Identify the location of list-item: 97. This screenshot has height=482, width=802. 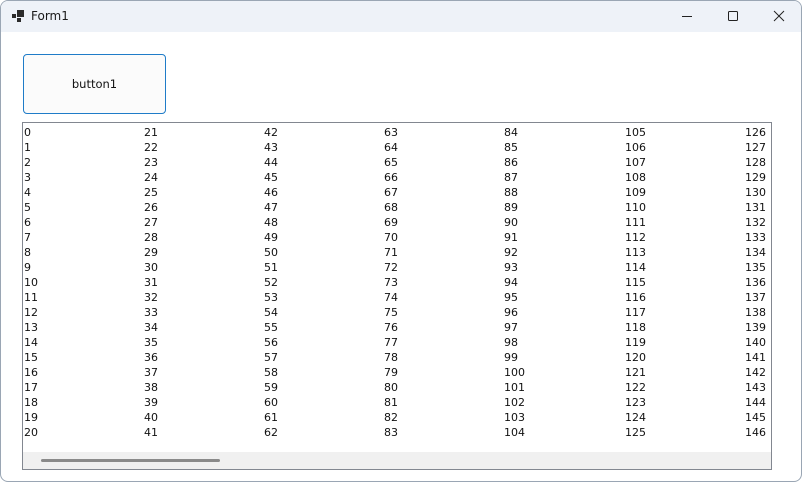
(559, 327).